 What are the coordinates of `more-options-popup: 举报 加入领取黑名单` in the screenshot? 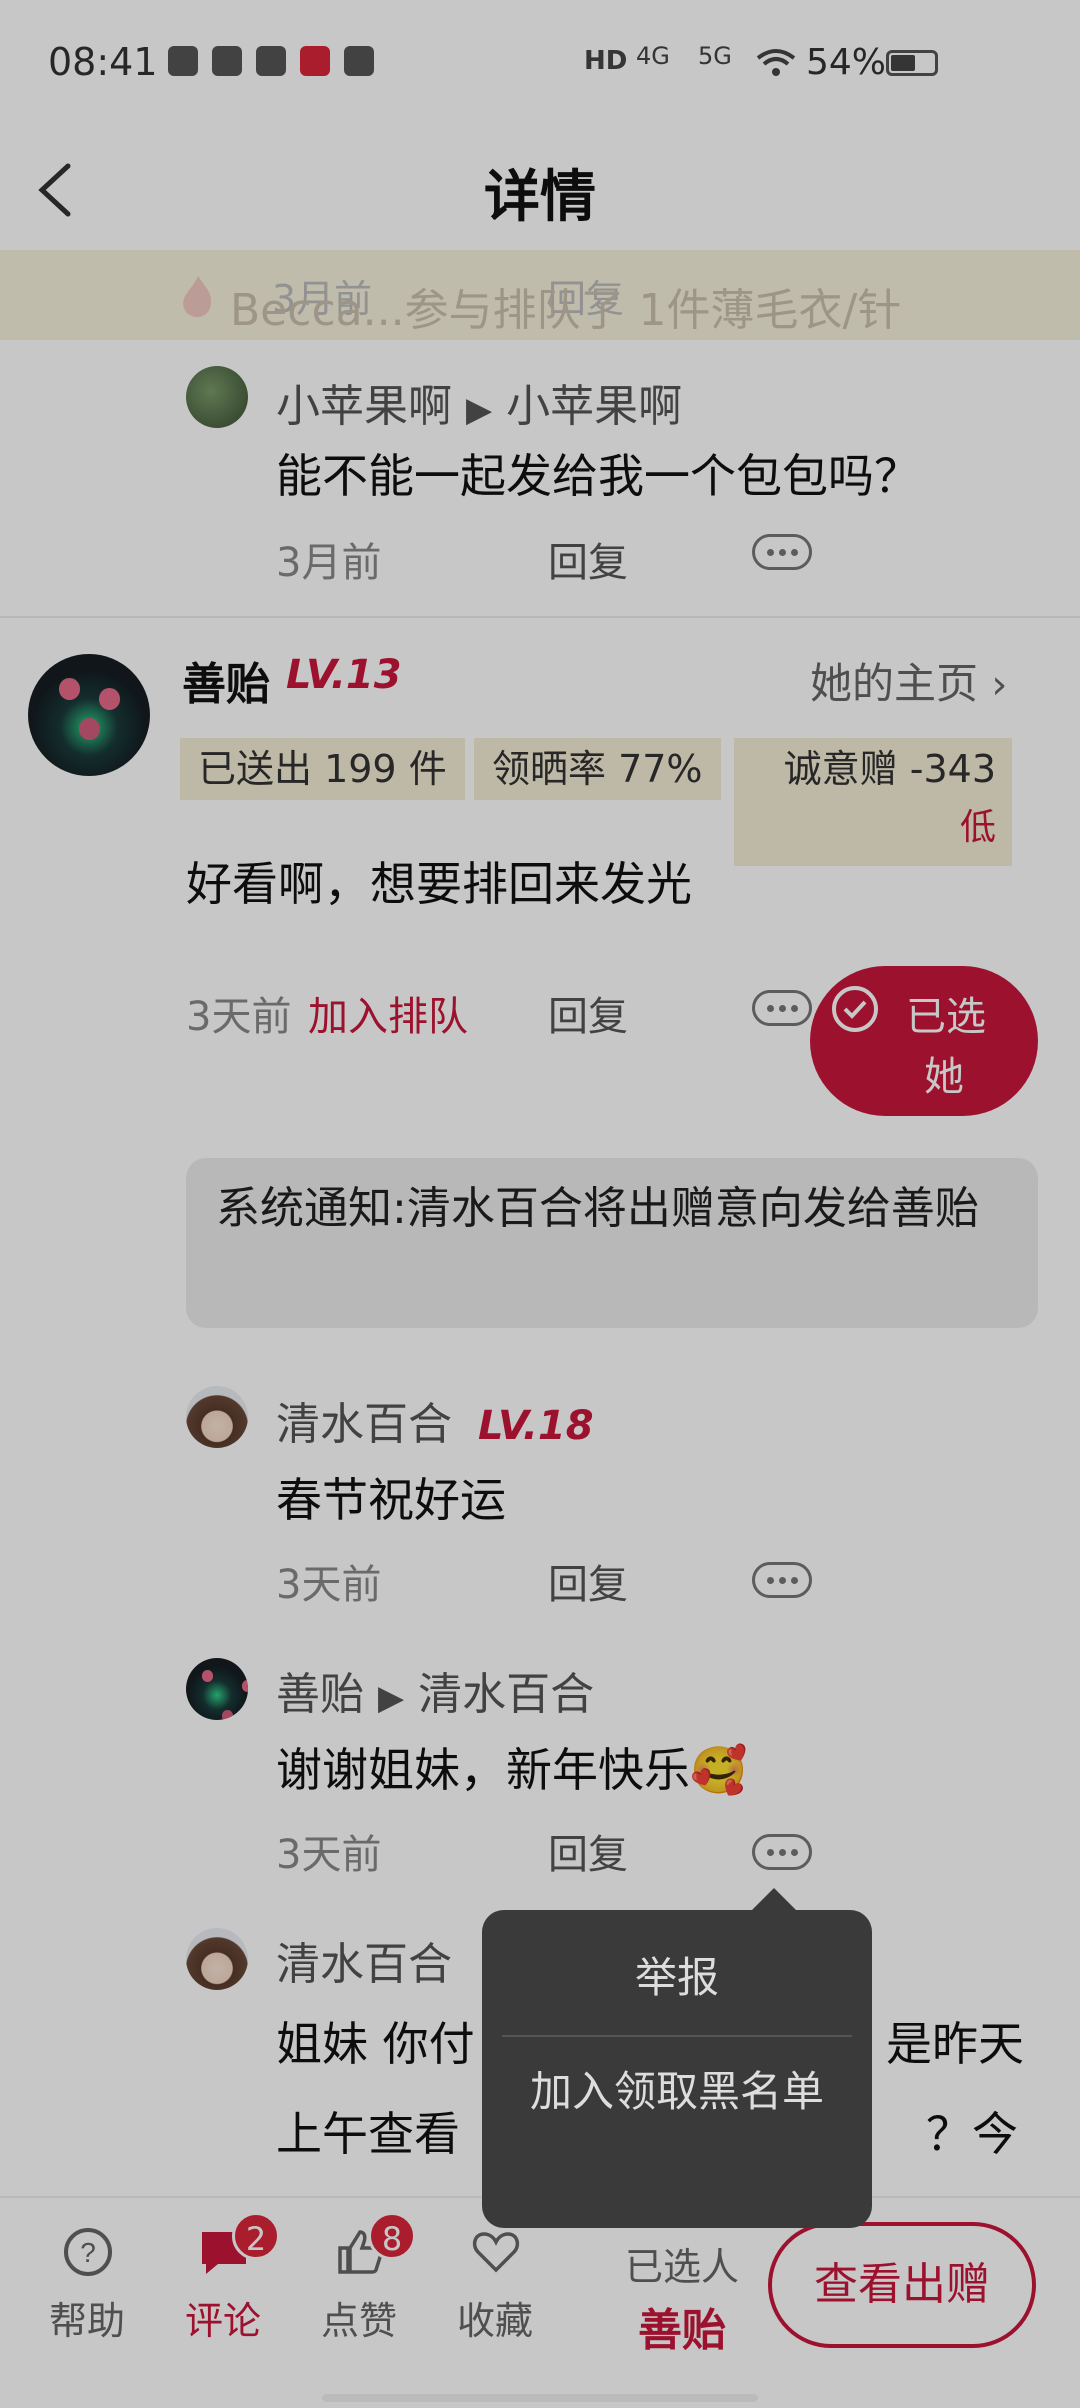 It's located at (677, 2058).